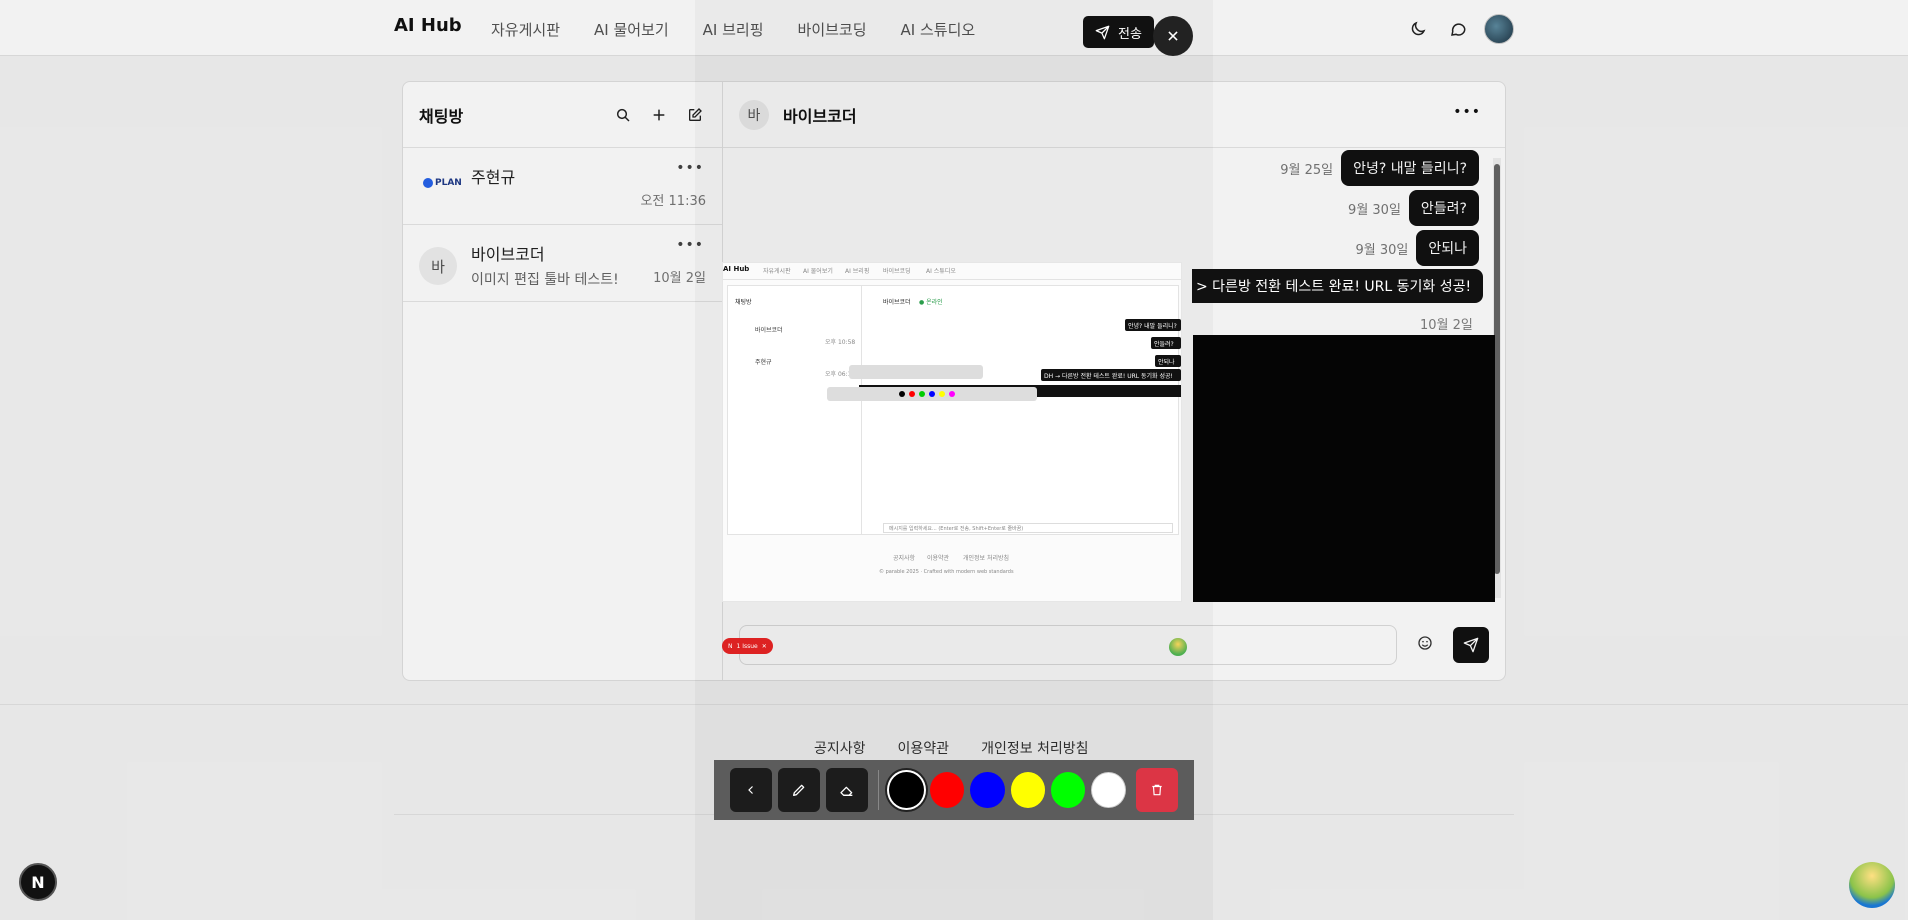 The height and width of the screenshot is (920, 1908). I want to click on pen-tool-button, so click(799, 790).